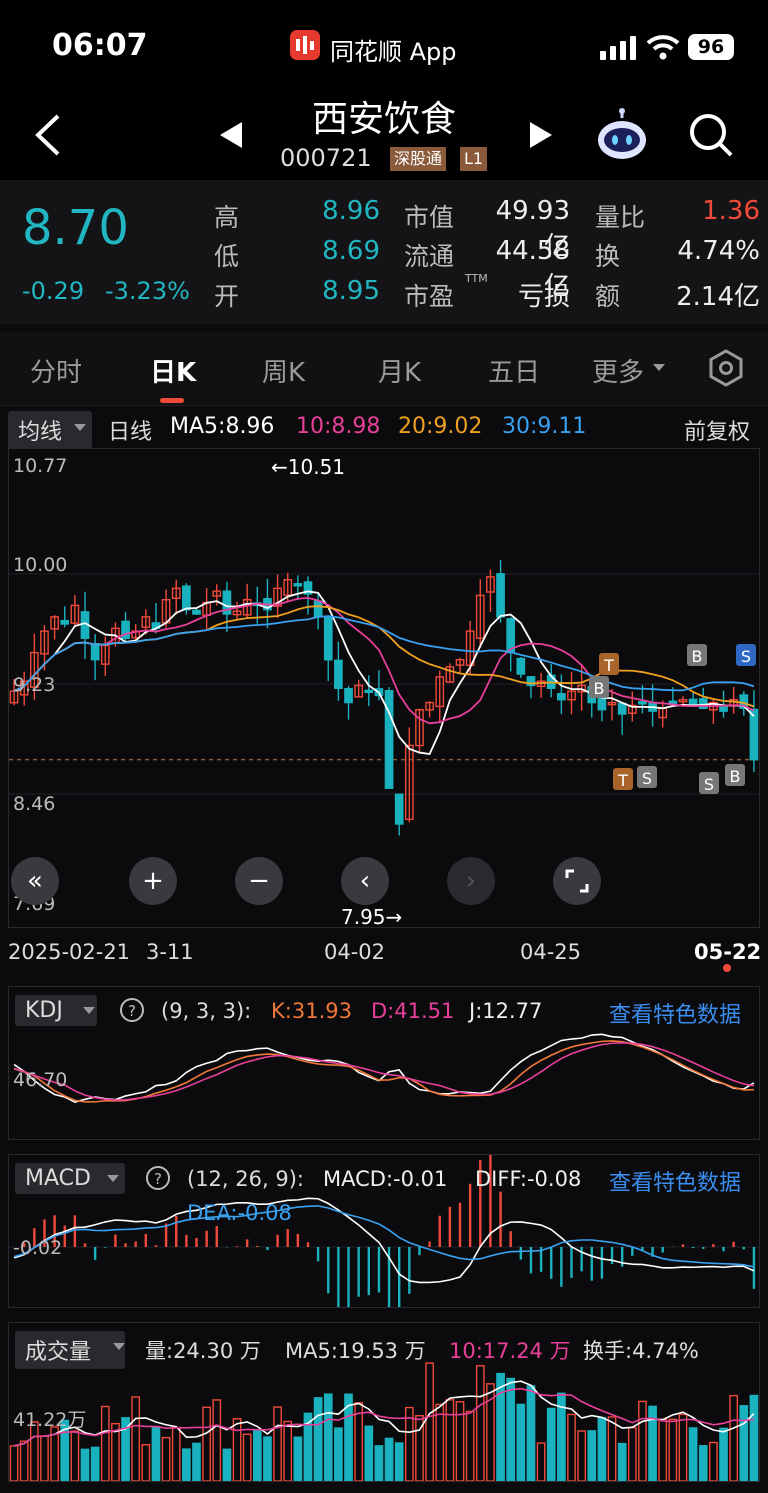 The height and width of the screenshot is (1493, 768). What do you see at coordinates (231, 135) in the screenshot?
I see `prev-stock-icon` at bounding box center [231, 135].